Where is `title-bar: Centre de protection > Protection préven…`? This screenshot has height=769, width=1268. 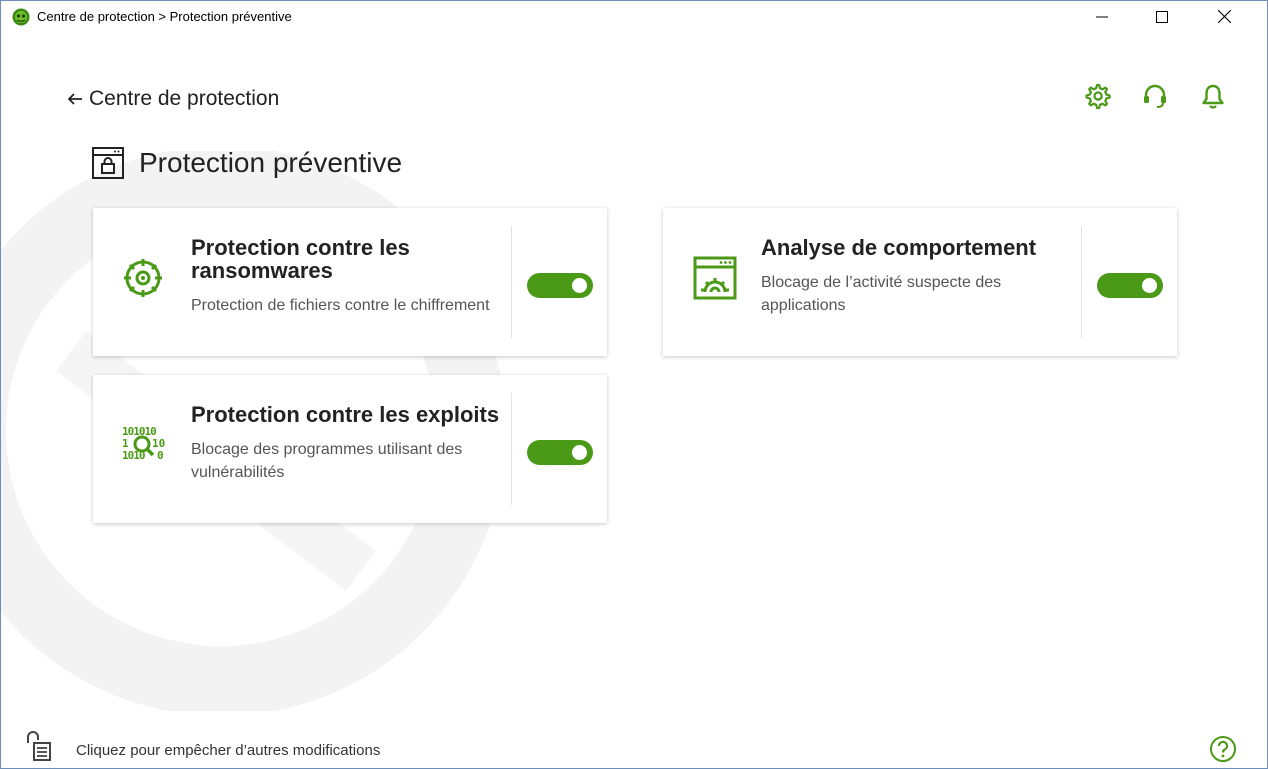 title-bar: Centre de protection > Protection préven… is located at coordinates (634, 16).